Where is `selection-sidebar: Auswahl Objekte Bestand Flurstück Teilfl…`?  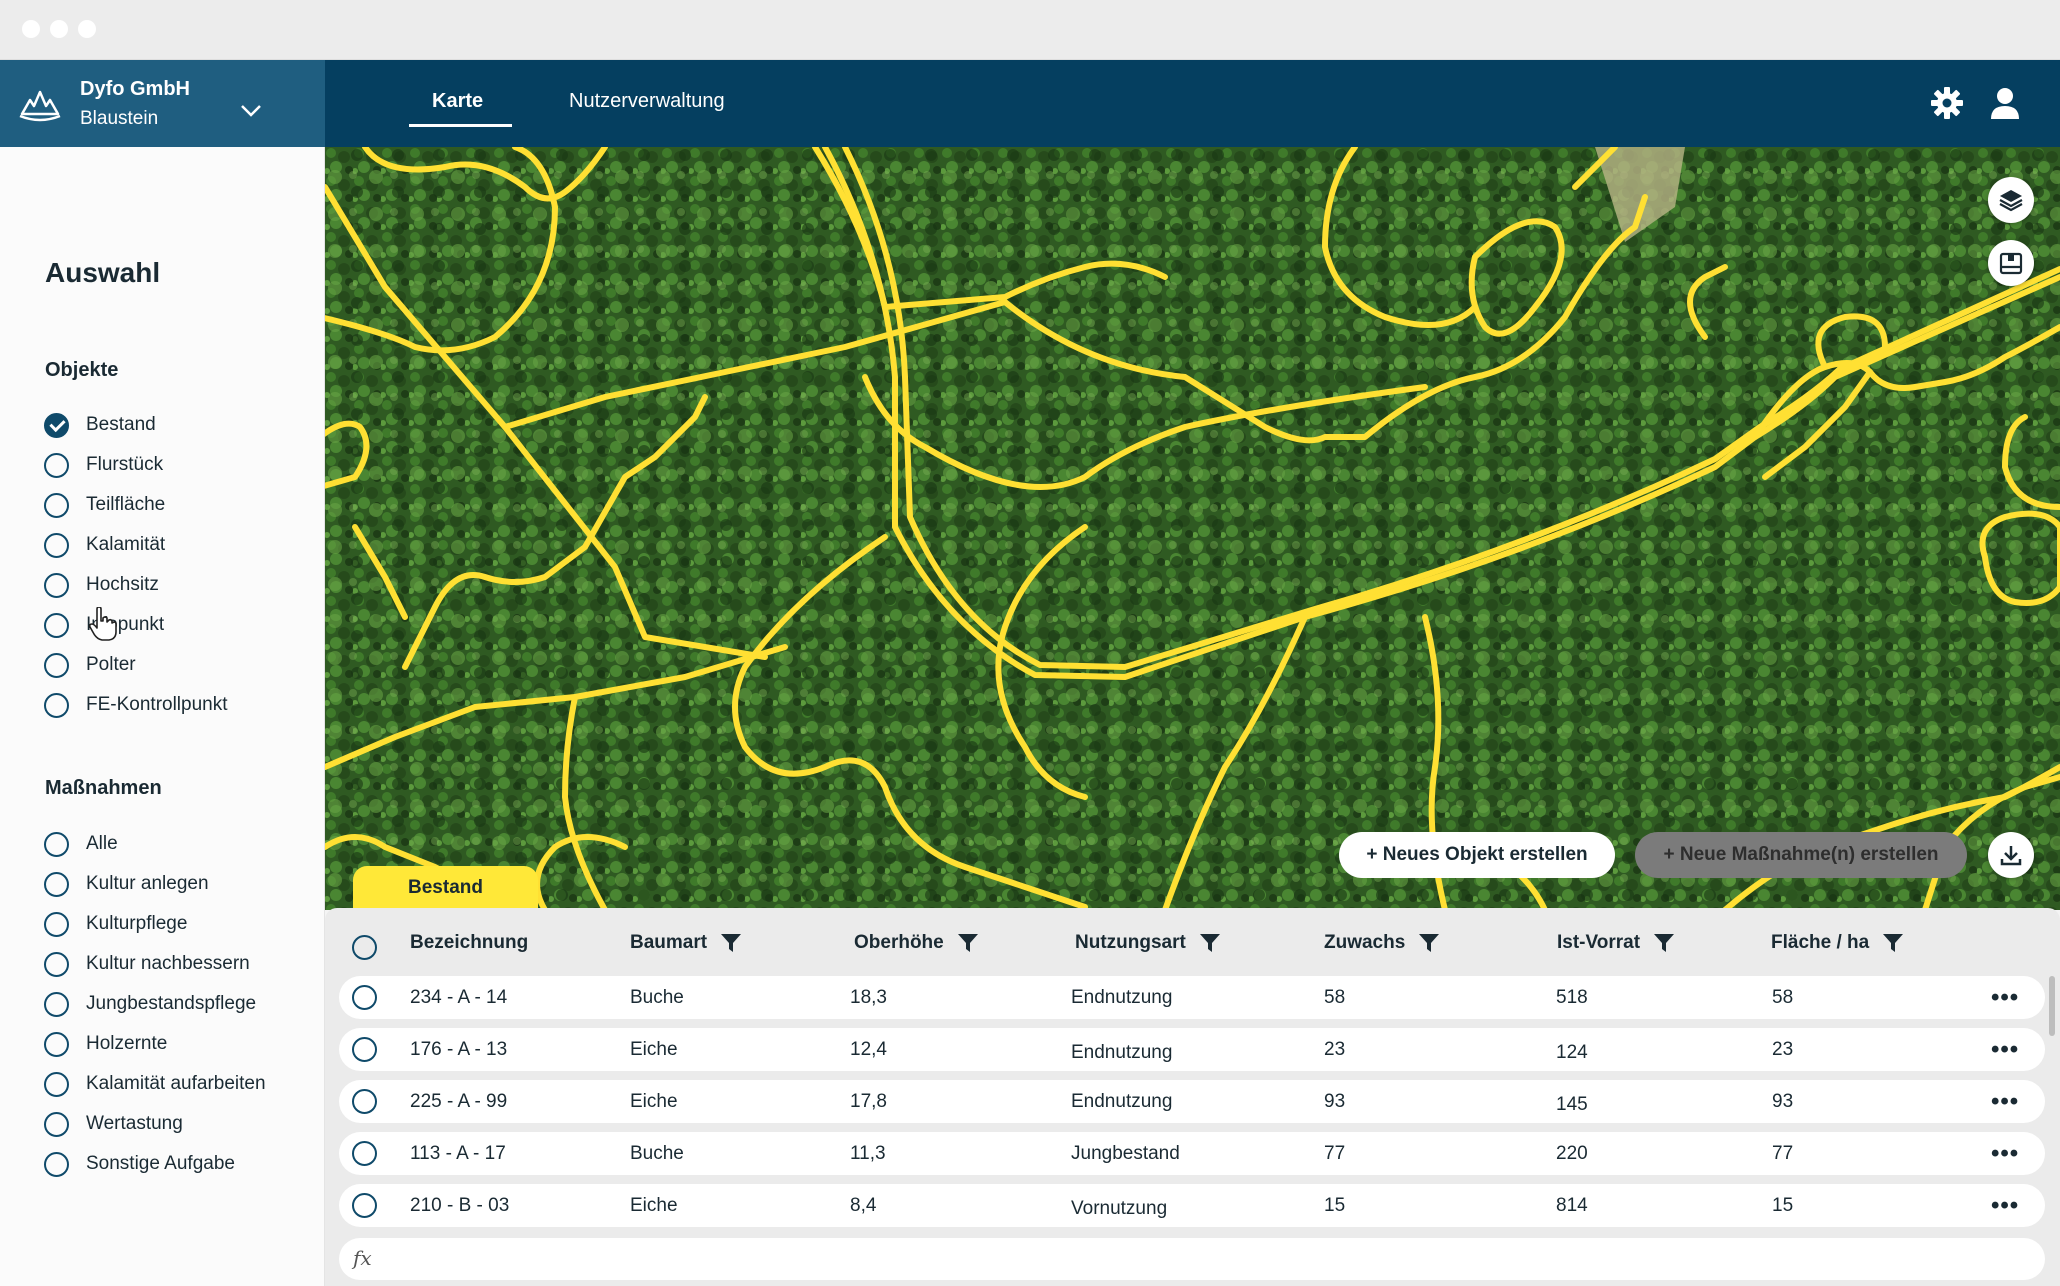
selection-sidebar: Auswahl Objekte Bestand Flurstück Teilfl… is located at coordinates (162, 716).